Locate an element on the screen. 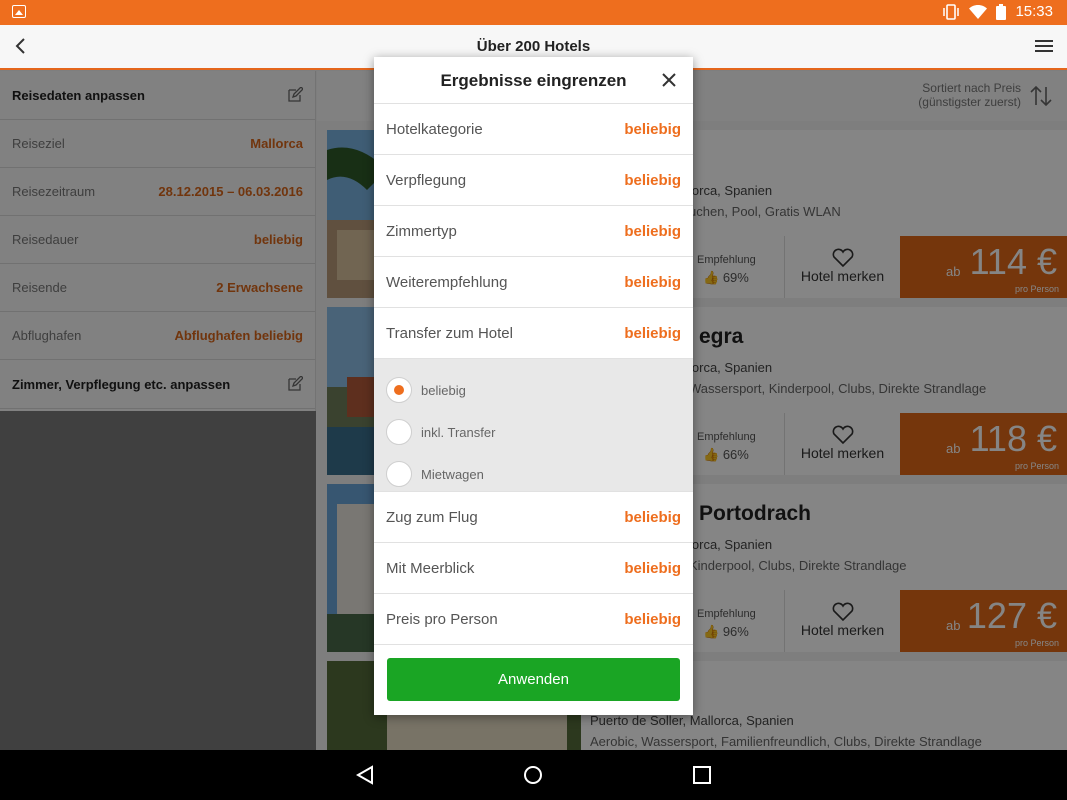 The width and height of the screenshot is (1067, 800). filter-label: Hotelkategorie is located at coordinates (434, 129).